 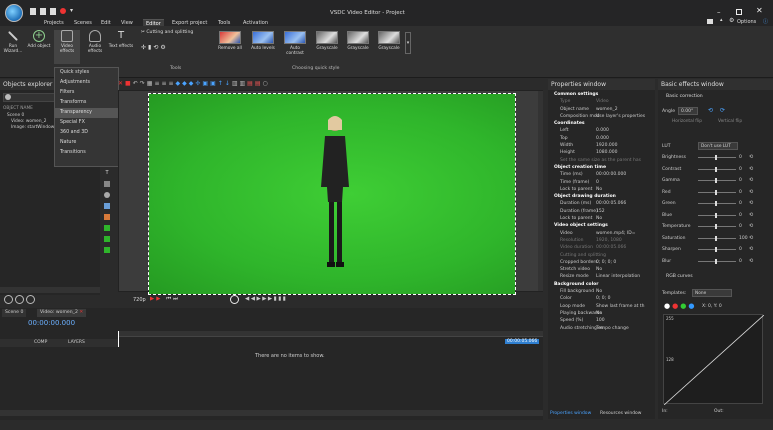 I want to click on property-row: Loop mode Show last frame at th, so click(x=601, y=306).